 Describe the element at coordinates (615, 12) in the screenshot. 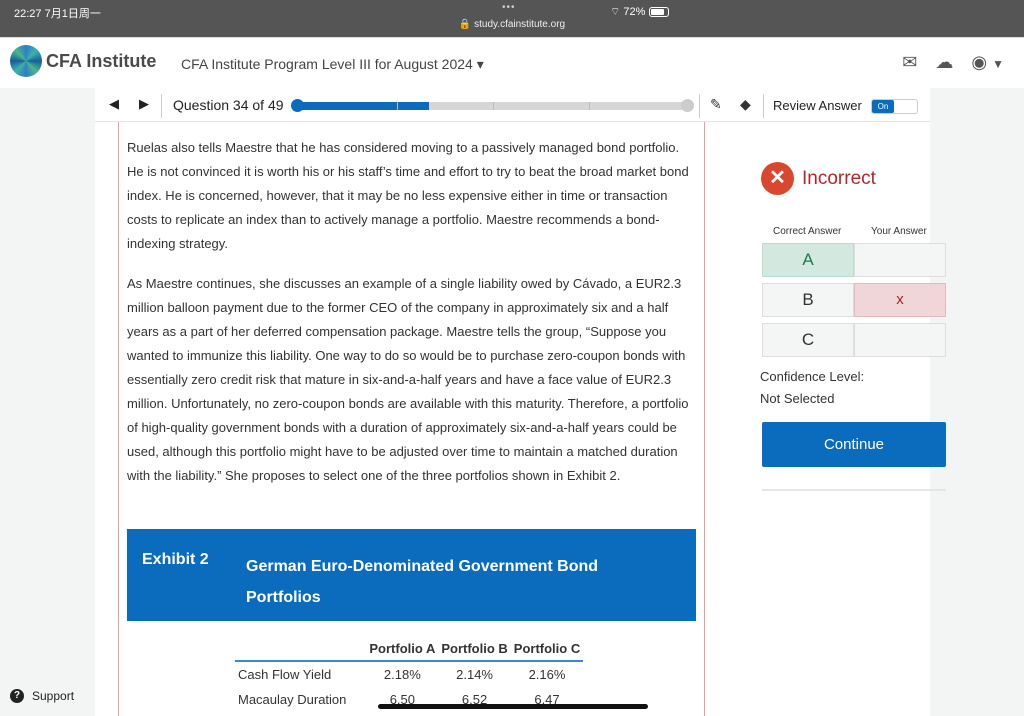

I see `wifi-icon: ⌔` at that location.